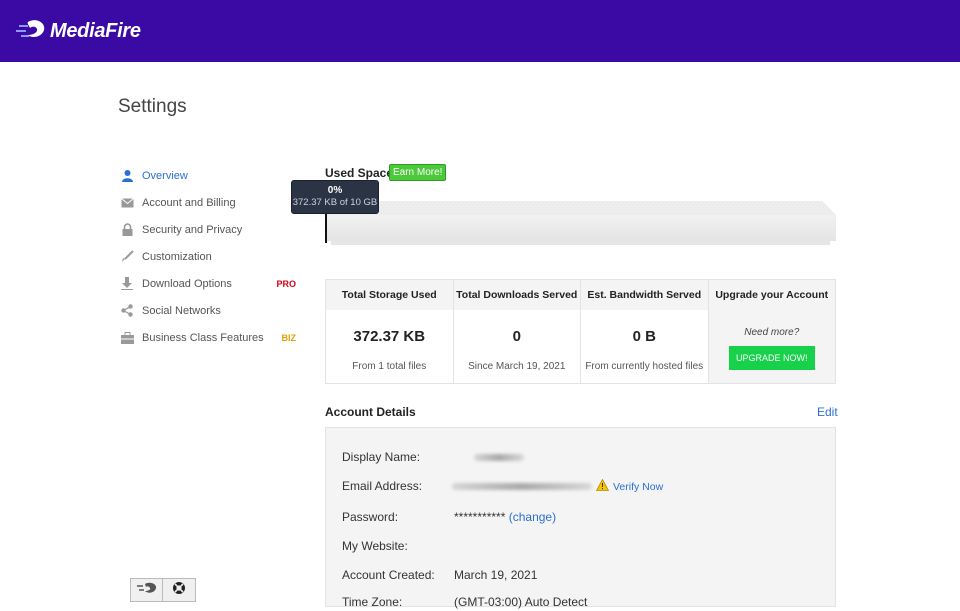  I want to click on account-details-title: Account Details, so click(370, 412).